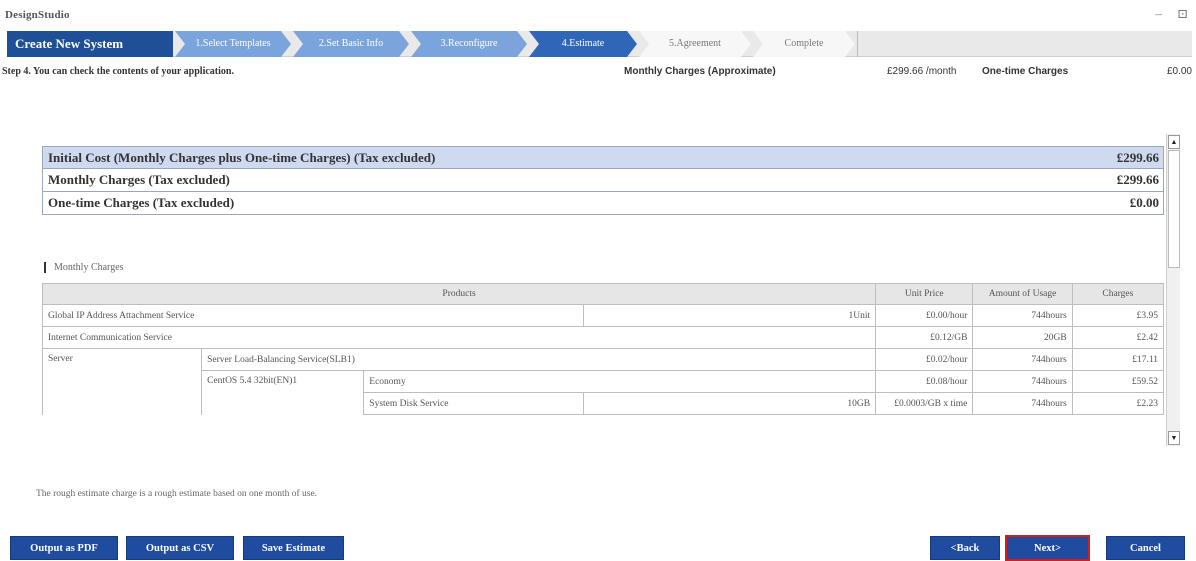 Image resolution: width=1196 pixels, height=561 pixels. Describe the element at coordinates (283, 392) in the screenshot. I see `os-cell: CentOS 5.4 32bit(EN)1` at that location.